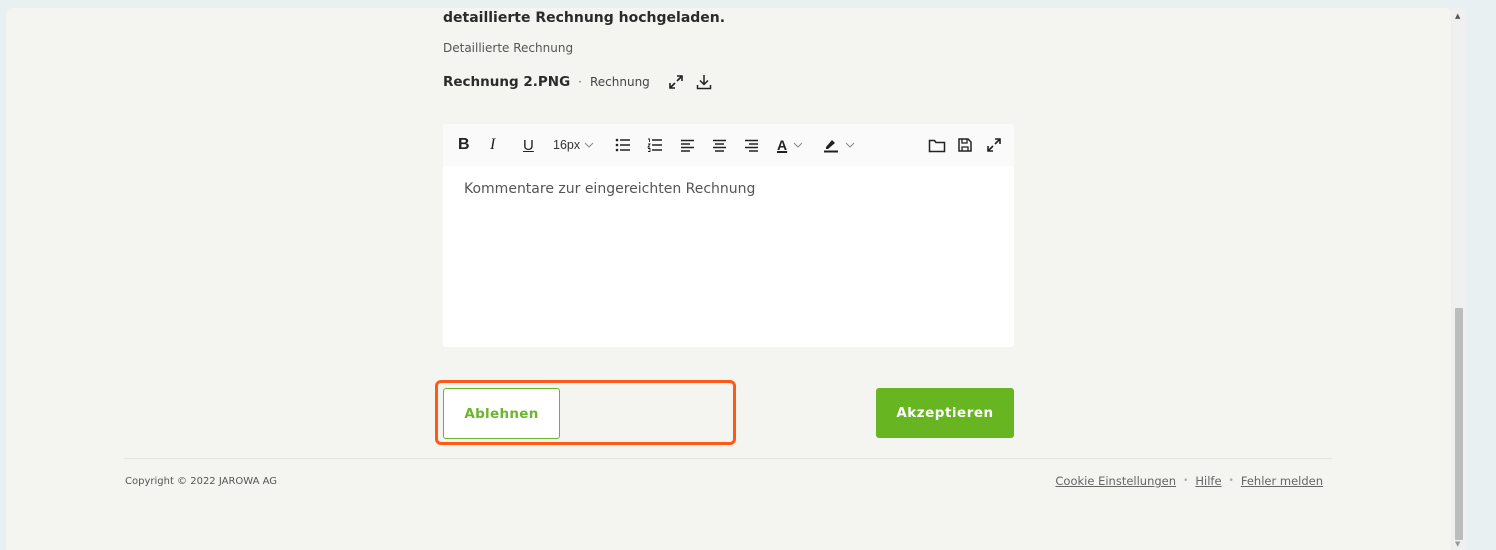 The width and height of the screenshot is (1496, 550). Describe the element at coordinates (831, 146) in the screenshot. I see `highlighter-icon` at that location.